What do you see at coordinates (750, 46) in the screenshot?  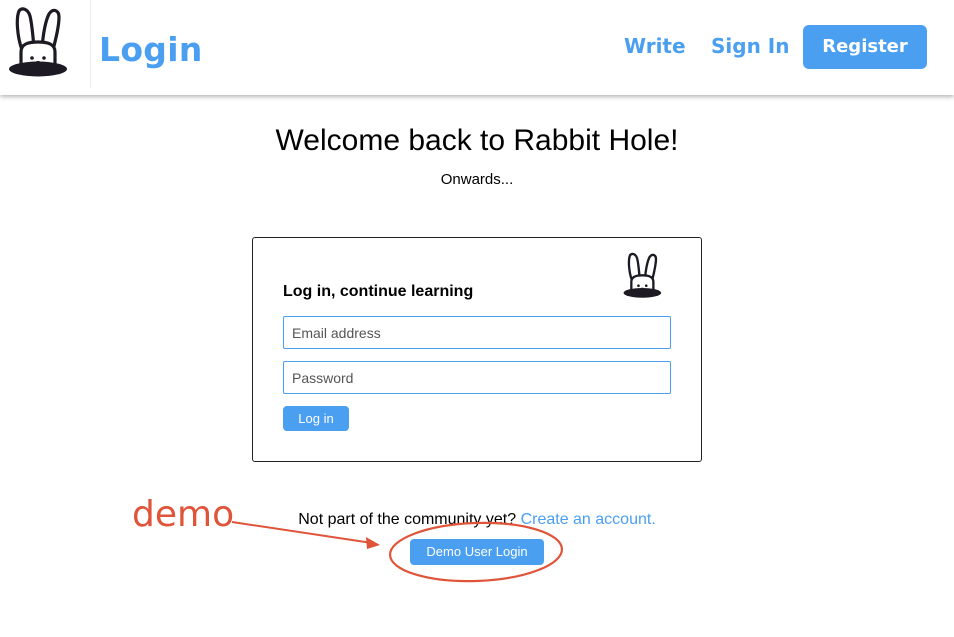 I see `nav-sign-in-link: Sign In` at bounding box center [750, 46].